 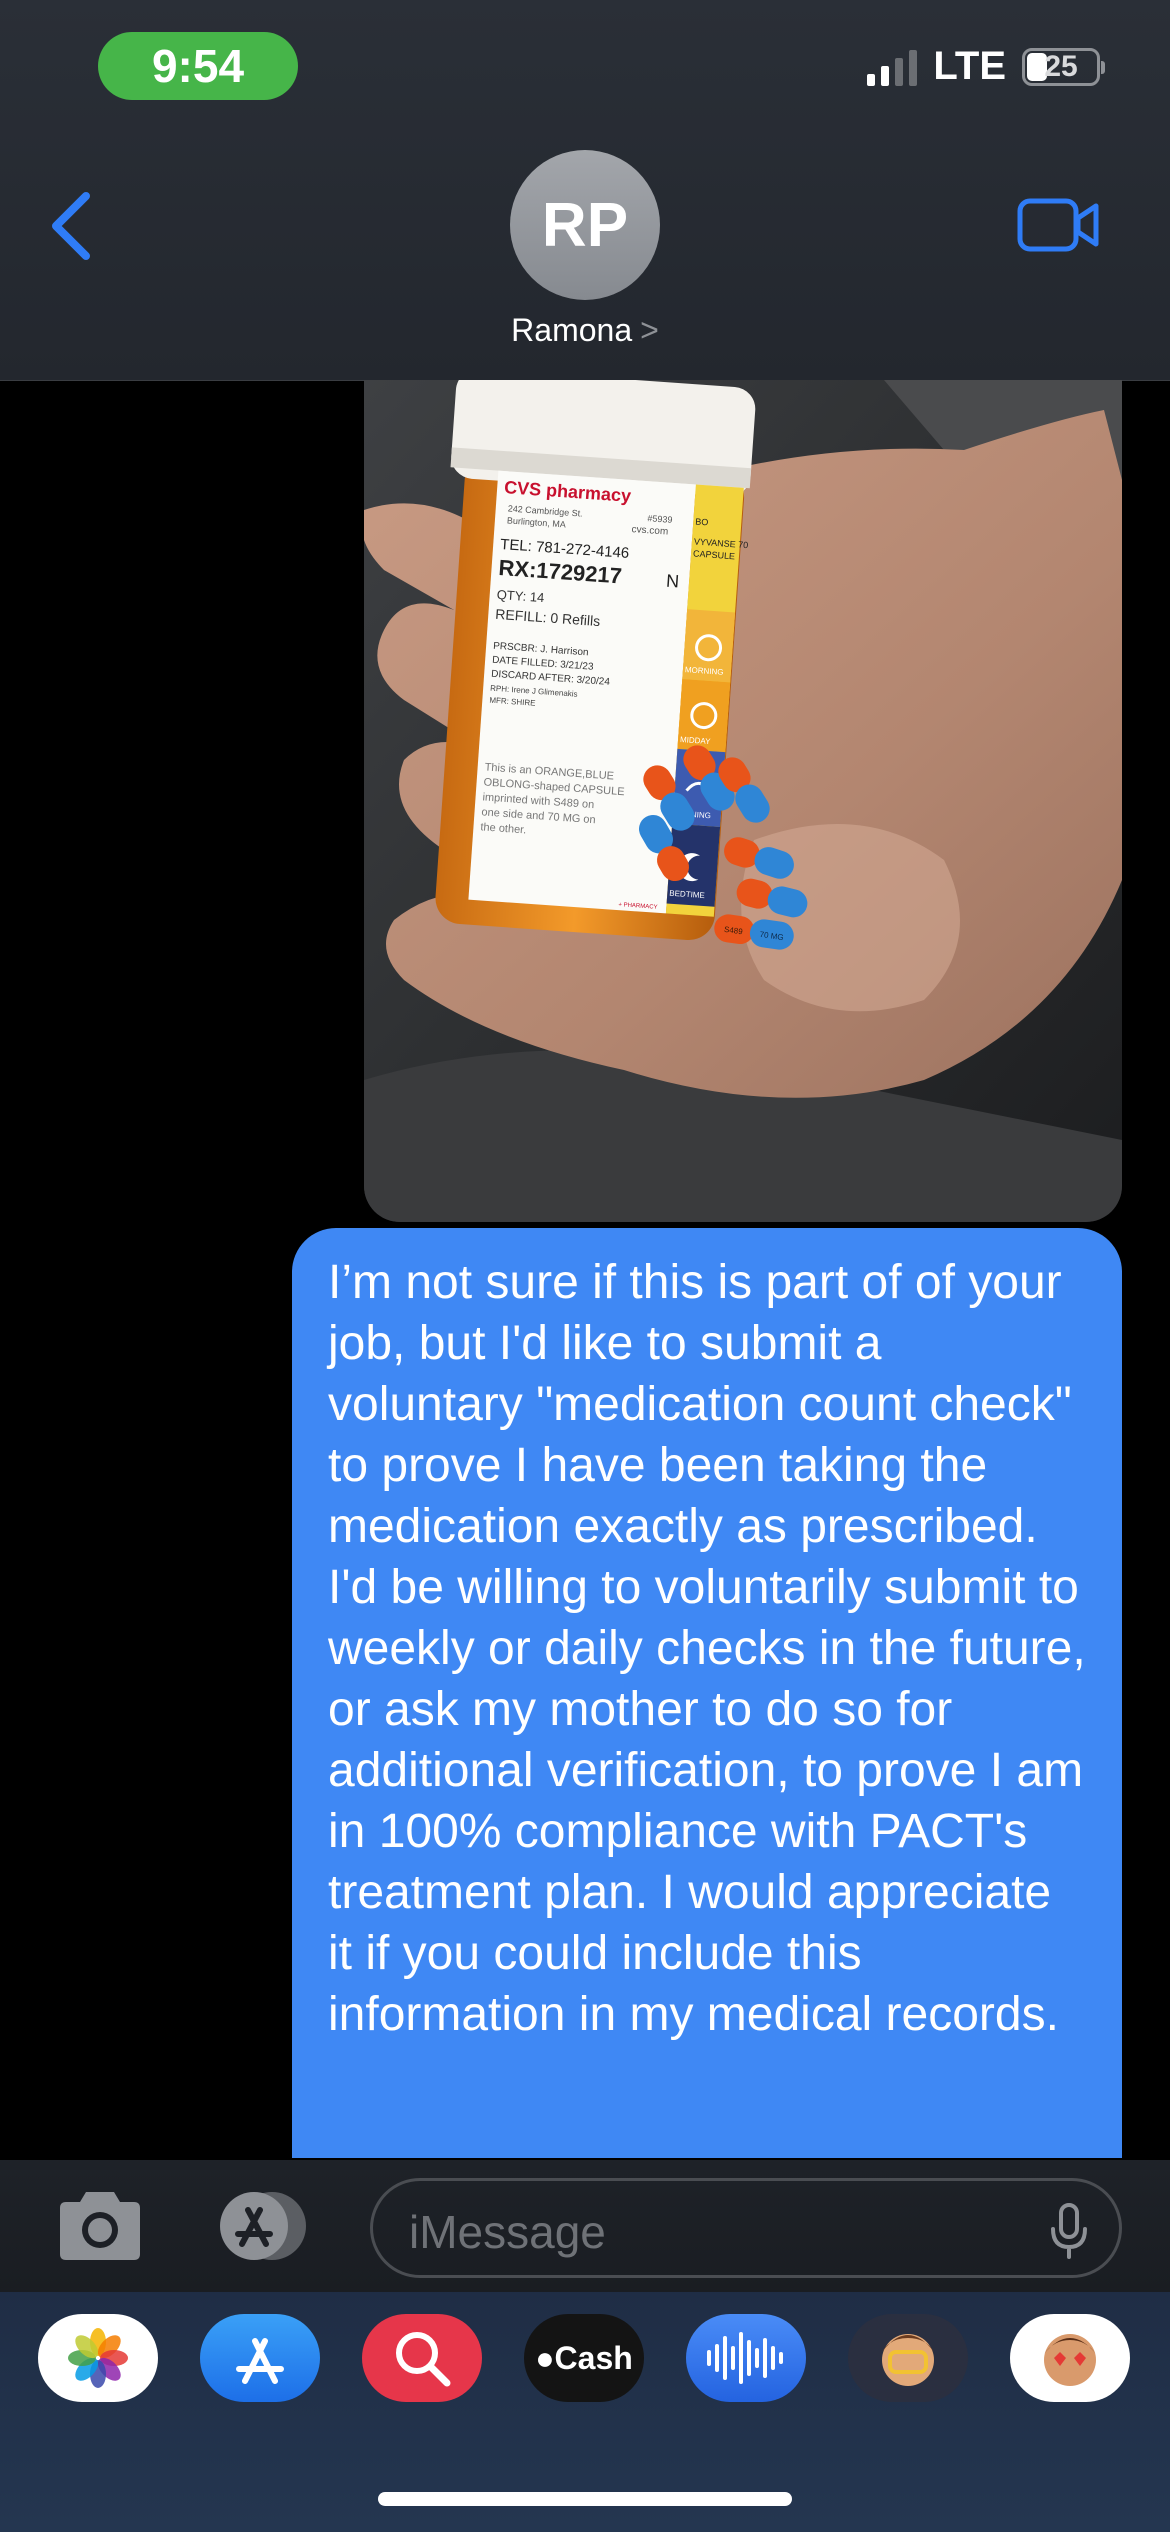 I want to click on label-rx-flag: N, so click(x=672, y=581).